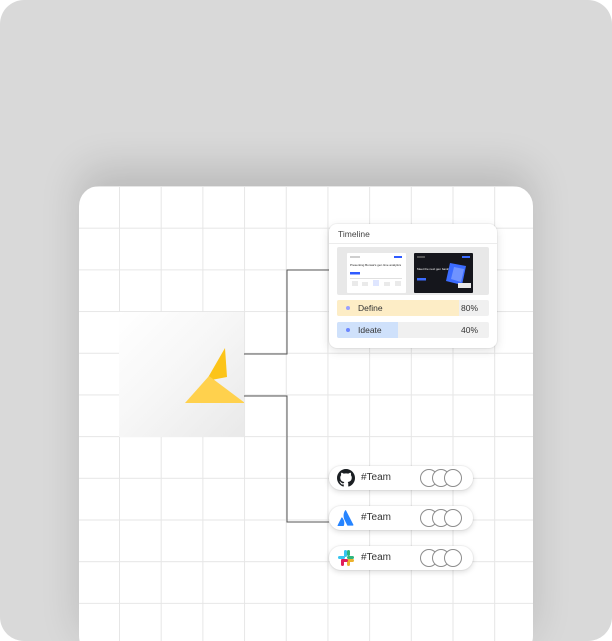 The height and width of the screenshot is (641, 612). Describe the element at coordinates (345, 518) in the screenshot. I see `atlassian-icon` at that location.